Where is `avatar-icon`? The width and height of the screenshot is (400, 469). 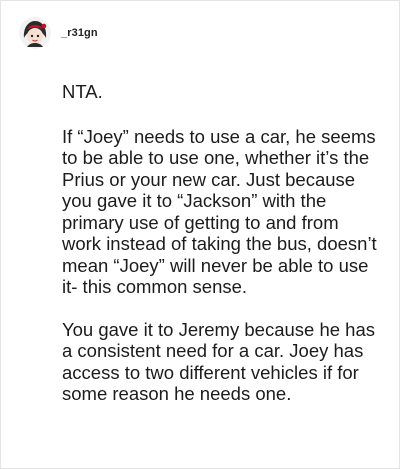
avatar-icon is located at coordinates (35, 33).